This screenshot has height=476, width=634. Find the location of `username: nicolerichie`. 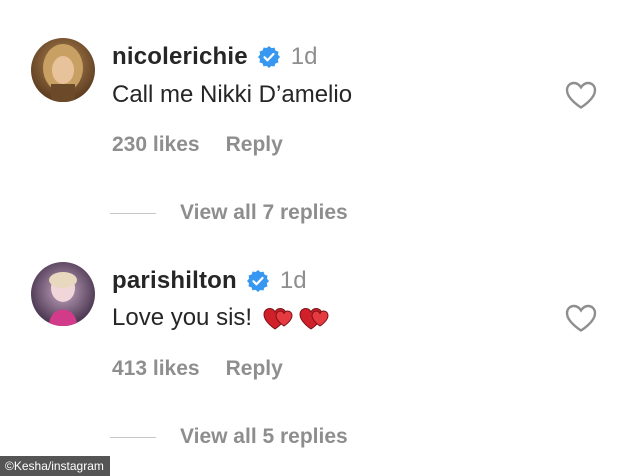

username: nicolerichie is located at coordinates (180, 57).